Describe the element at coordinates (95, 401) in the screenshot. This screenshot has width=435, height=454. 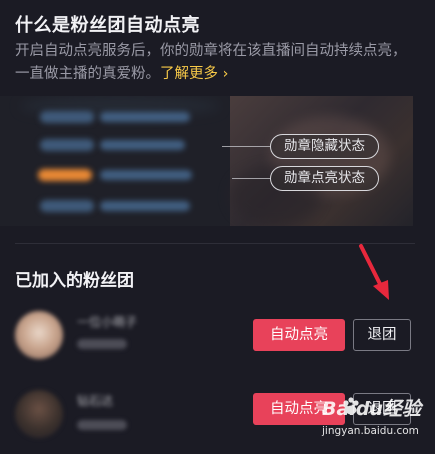
I see `club-name: 钻石达` at that location.